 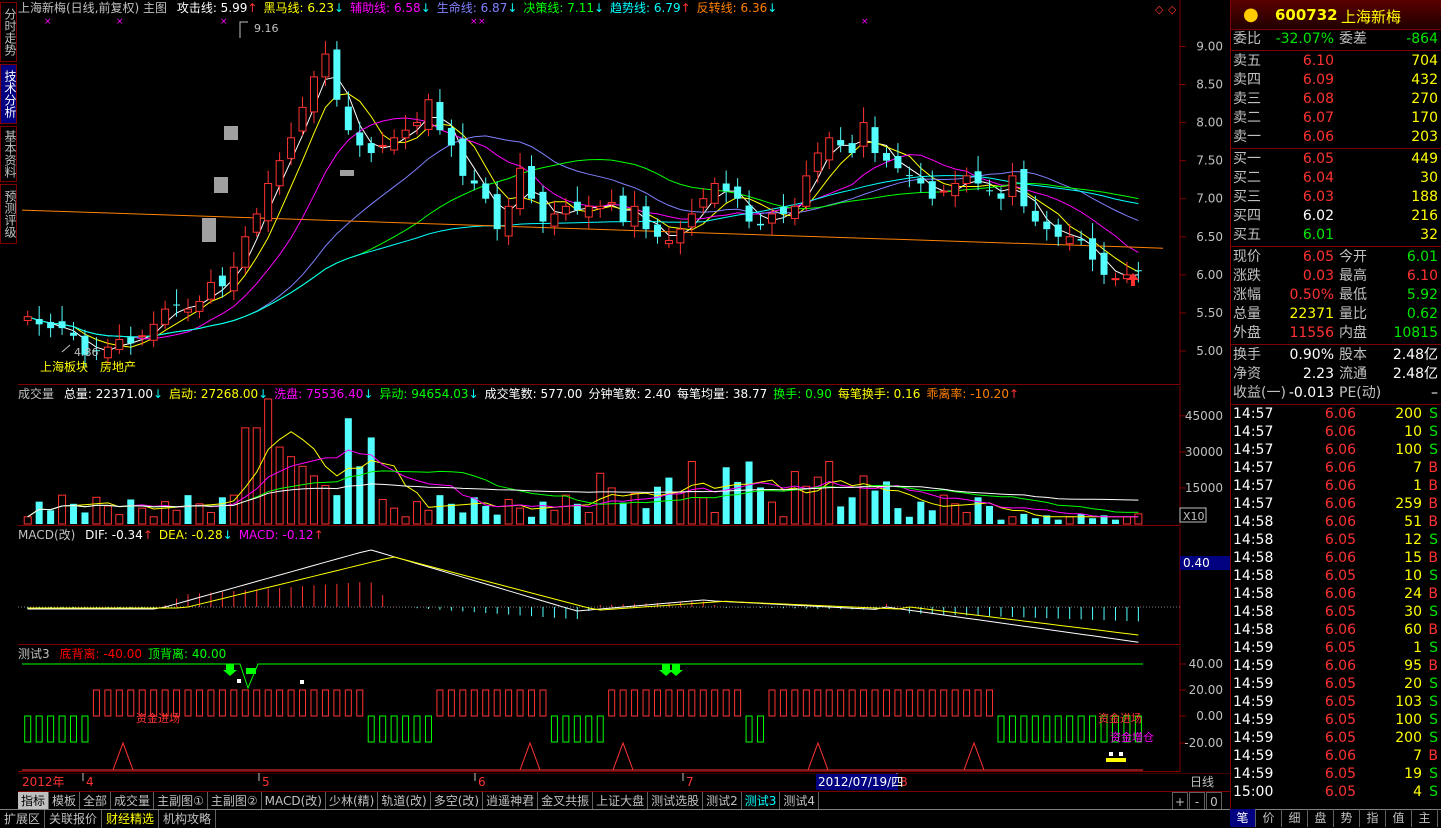 I want to click on stat-value: 11556, so click(x=1311, y=333).